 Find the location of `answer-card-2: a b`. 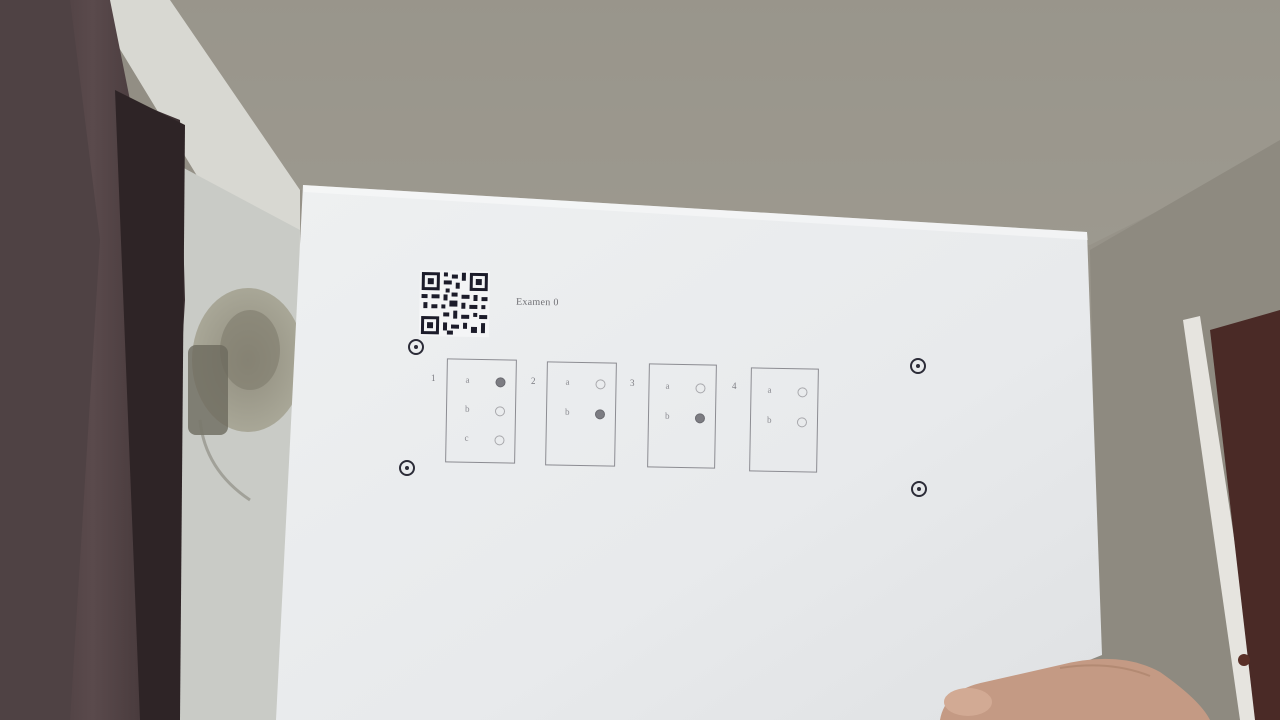

answer-card-2: a b is located at coordinates (581, 414).